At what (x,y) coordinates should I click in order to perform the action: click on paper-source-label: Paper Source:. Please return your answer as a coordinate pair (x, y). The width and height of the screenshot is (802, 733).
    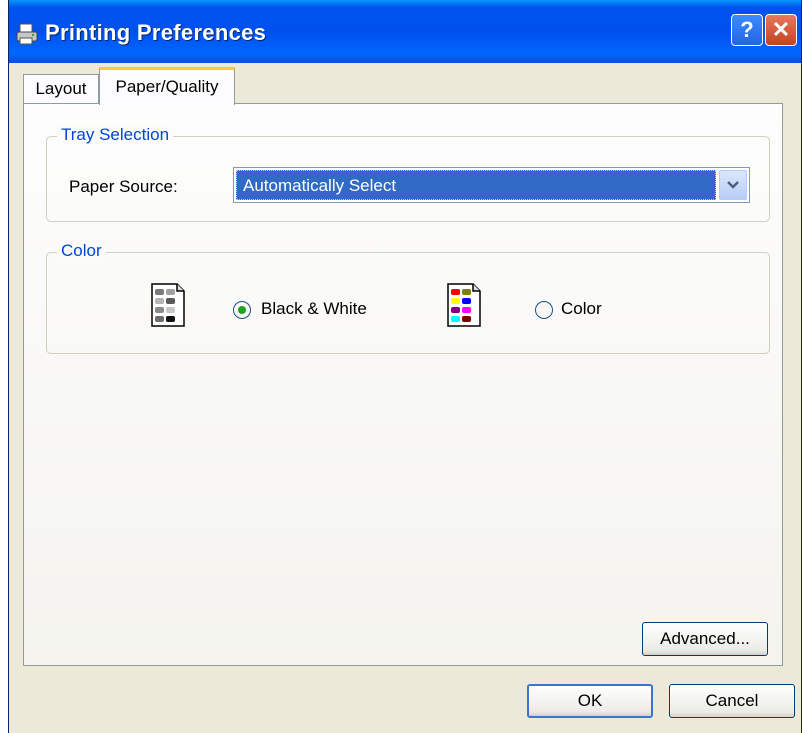
    Looking at the image, I should click on (123, 186).